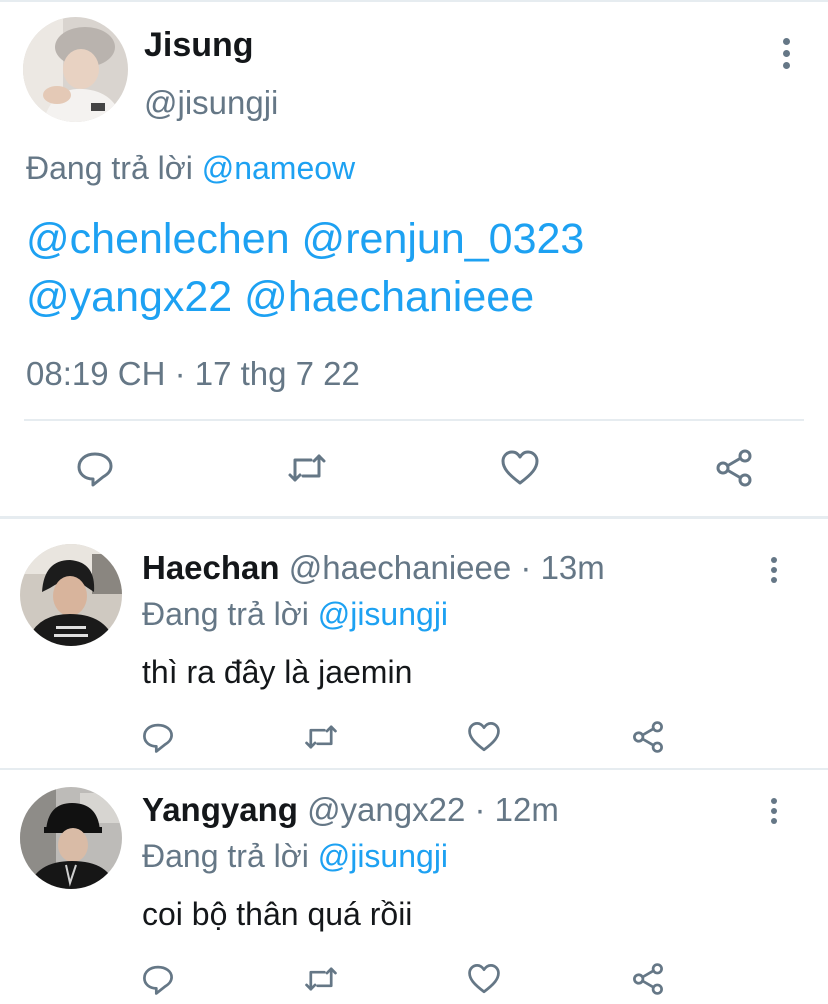 This screenshot has width=828, height=1004. What do you see at coordinates (71, 595) in the screenshot?
I see `avatar-haechan` at bounding box center [71, 595].